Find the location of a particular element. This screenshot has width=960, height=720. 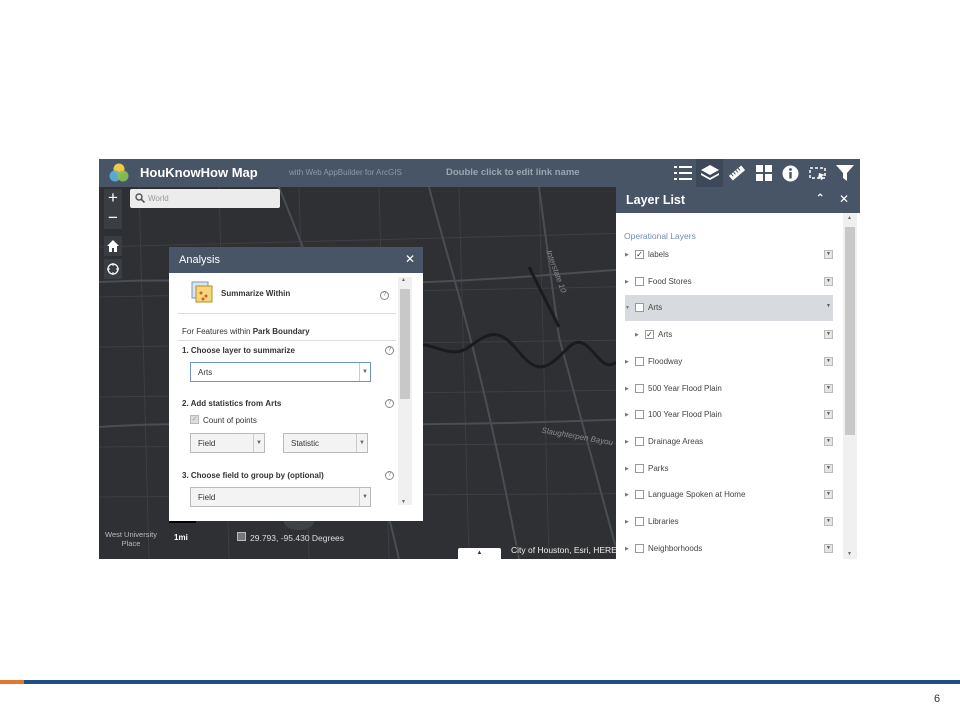

layer-row: ▶ Neighborhoods ▼ is located at coordinates (729, 547).